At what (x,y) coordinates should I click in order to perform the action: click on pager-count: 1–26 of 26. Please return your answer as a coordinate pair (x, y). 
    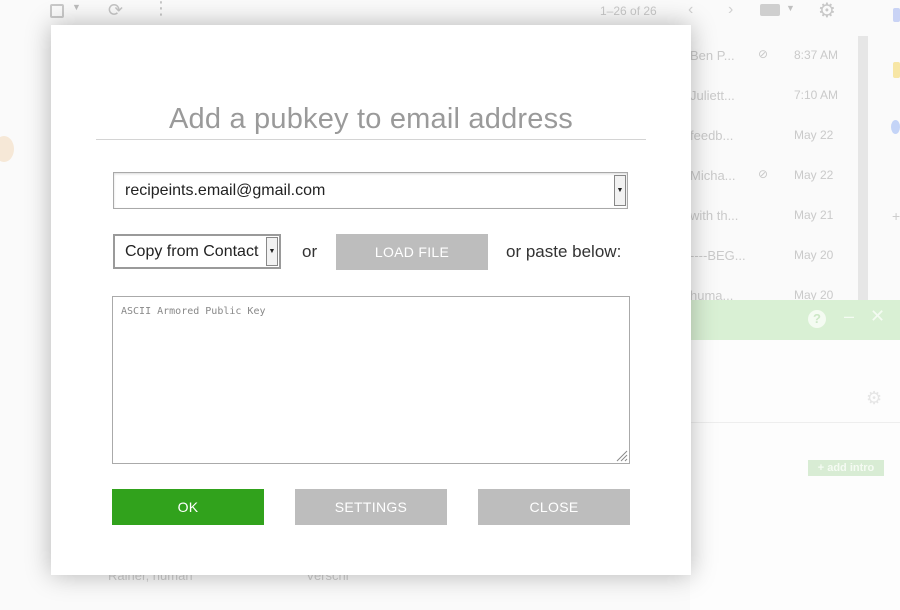
    Looking at the image, I should click on (628, 11).